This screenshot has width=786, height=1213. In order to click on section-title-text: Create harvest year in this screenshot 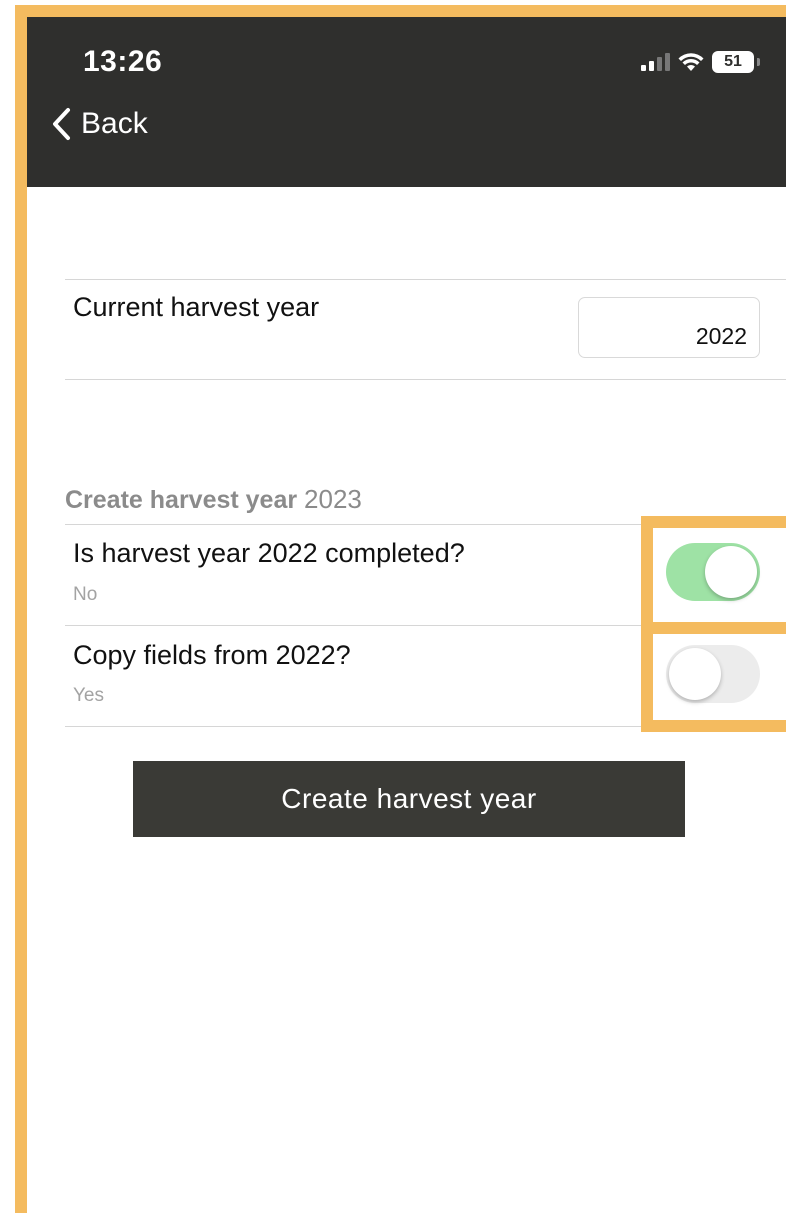, I will do `click(181, 500)`.